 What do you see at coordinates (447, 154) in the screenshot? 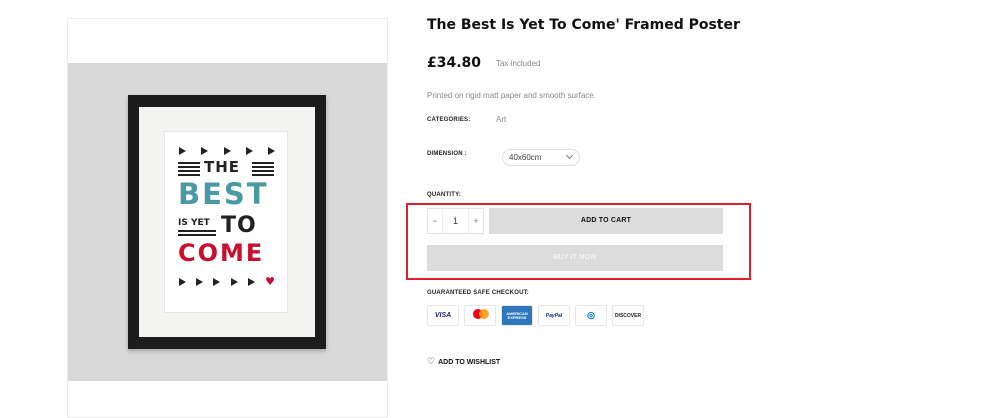
I see `dimension-label: DIMENSION :` at bounding box center [447, 154].